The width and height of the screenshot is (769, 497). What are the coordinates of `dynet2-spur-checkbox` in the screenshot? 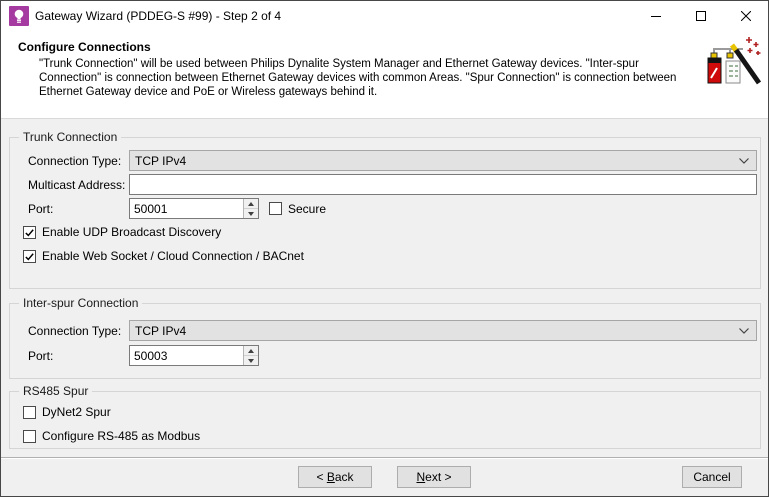 It's located at (29, 412).